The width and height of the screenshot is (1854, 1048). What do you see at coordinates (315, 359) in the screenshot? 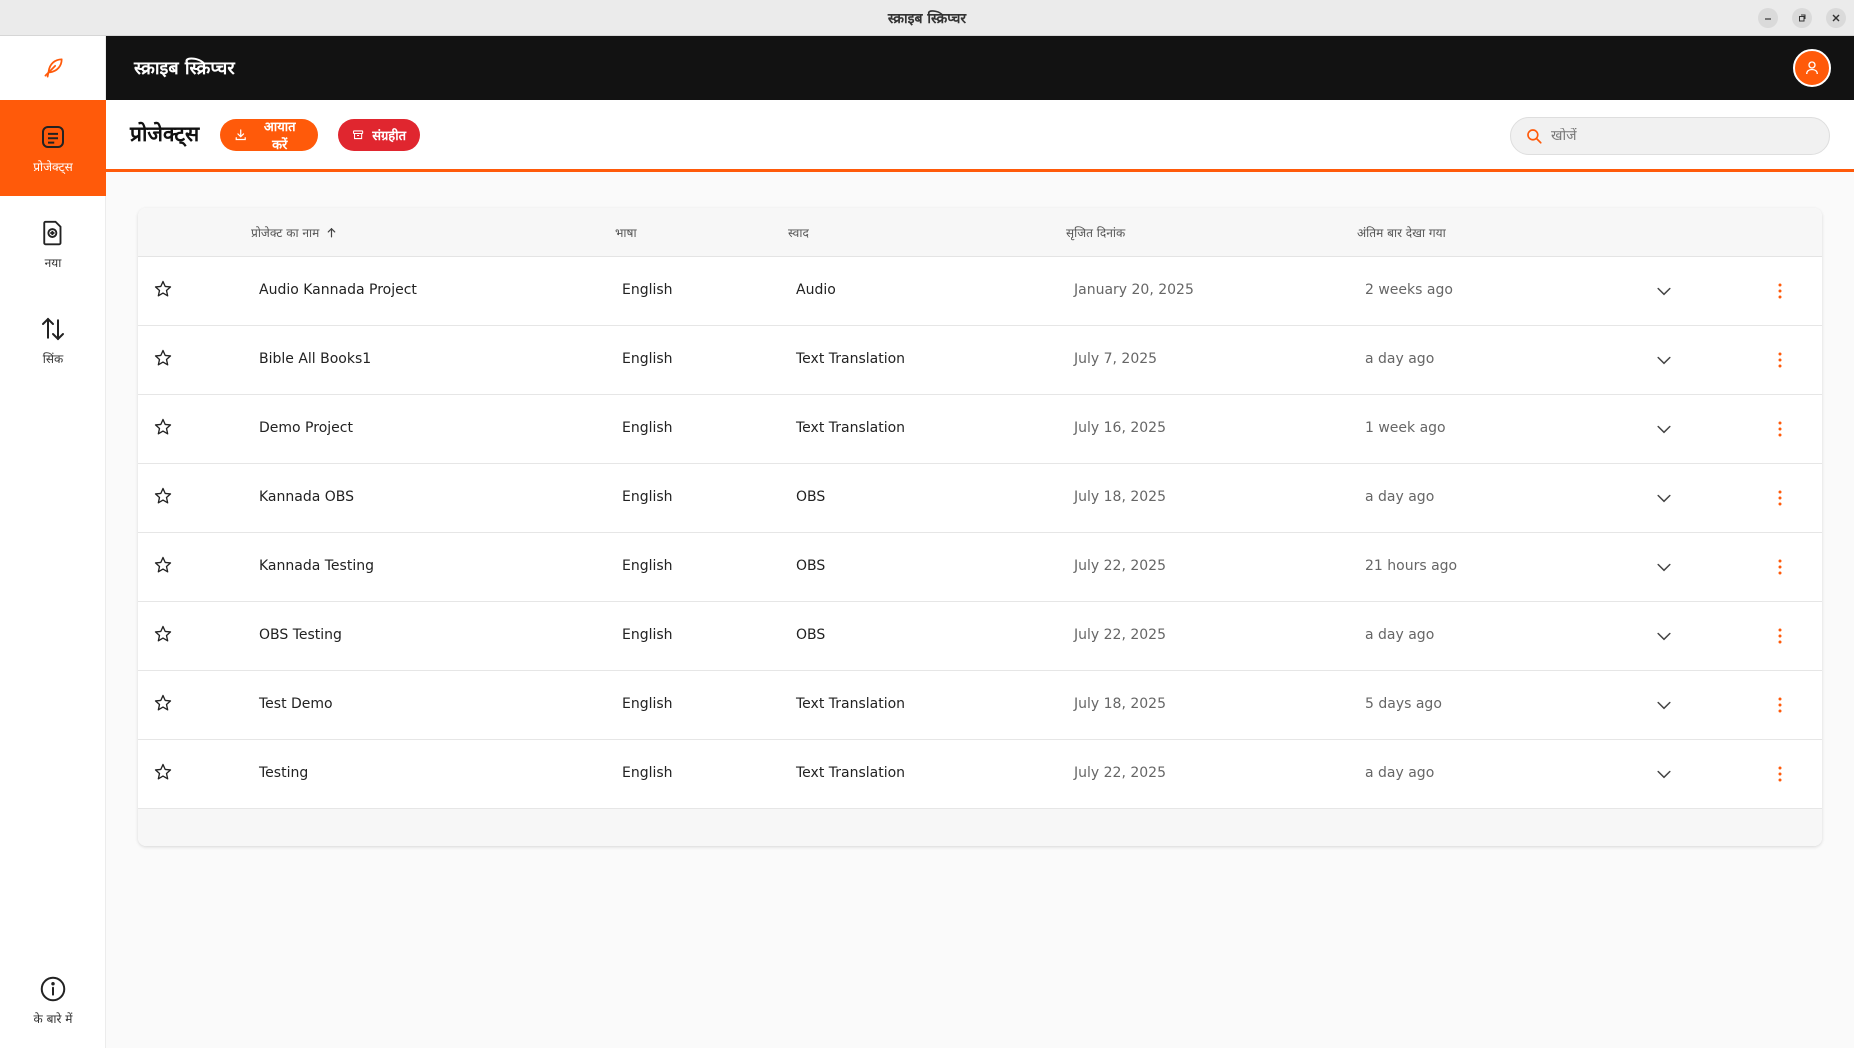
I see `project-name: Bible All Books1` at bounding box center [315, 359].